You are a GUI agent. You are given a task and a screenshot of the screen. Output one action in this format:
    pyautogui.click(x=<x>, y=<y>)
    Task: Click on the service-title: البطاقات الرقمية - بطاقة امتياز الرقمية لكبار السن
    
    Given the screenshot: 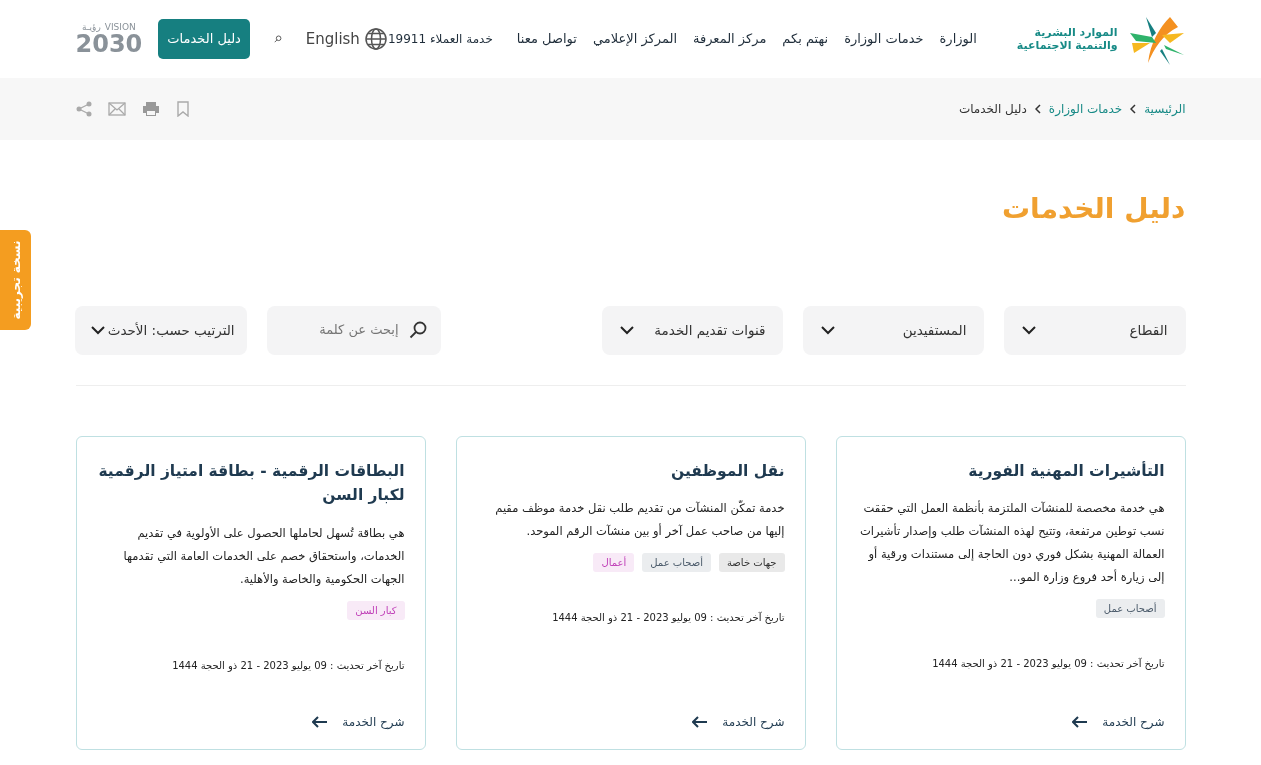 What is the action you would take?
    pyautogui.click(x=251, y=483)
    